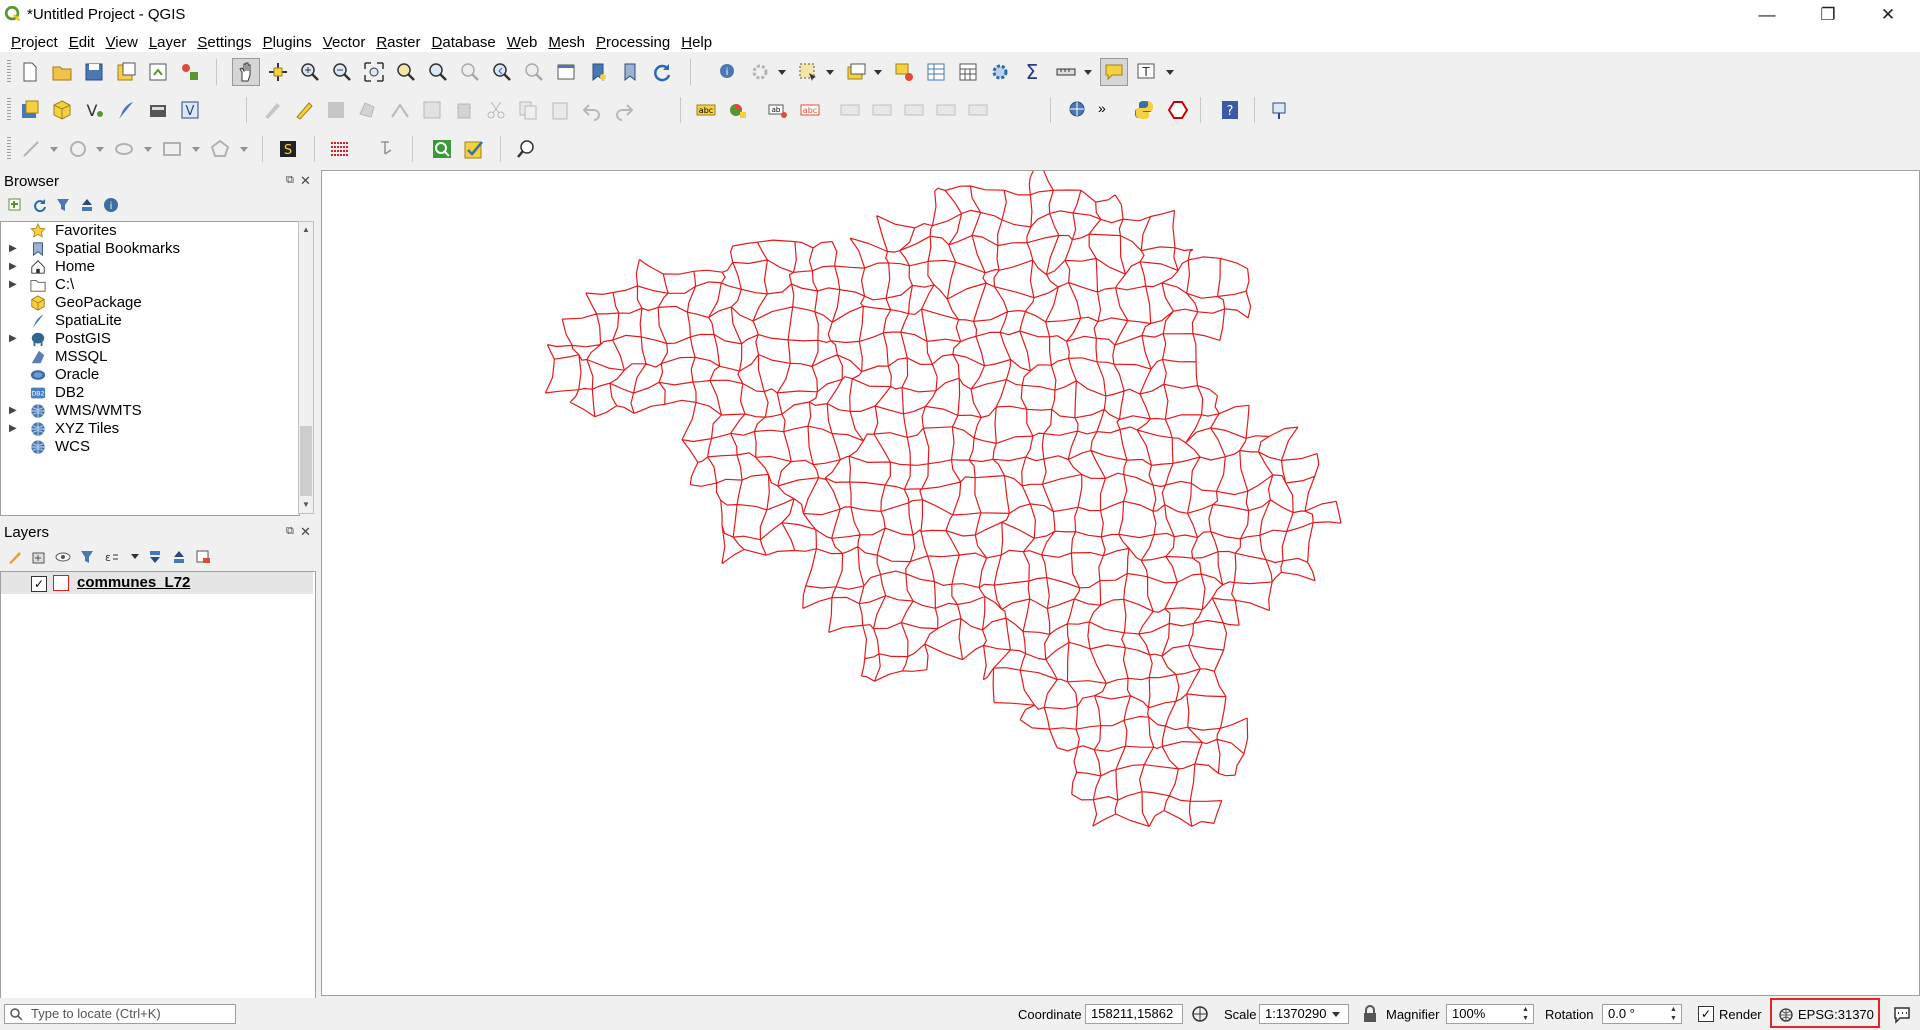 Image resolution: width=1920 pixels, height=1030 pixels. What do you see at coordinates (526, 149) in the screenshot?
I see `locate-button` at bounding box center [526, 149].